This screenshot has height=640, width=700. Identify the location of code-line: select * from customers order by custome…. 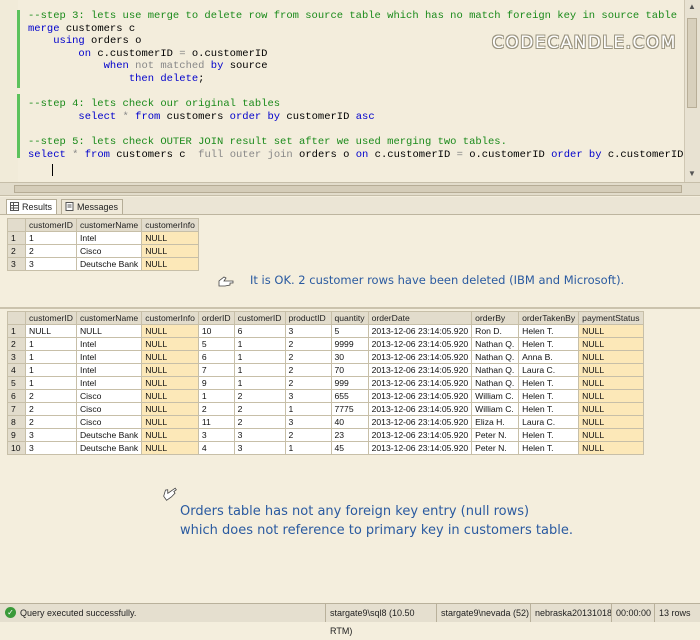
(364, 117).